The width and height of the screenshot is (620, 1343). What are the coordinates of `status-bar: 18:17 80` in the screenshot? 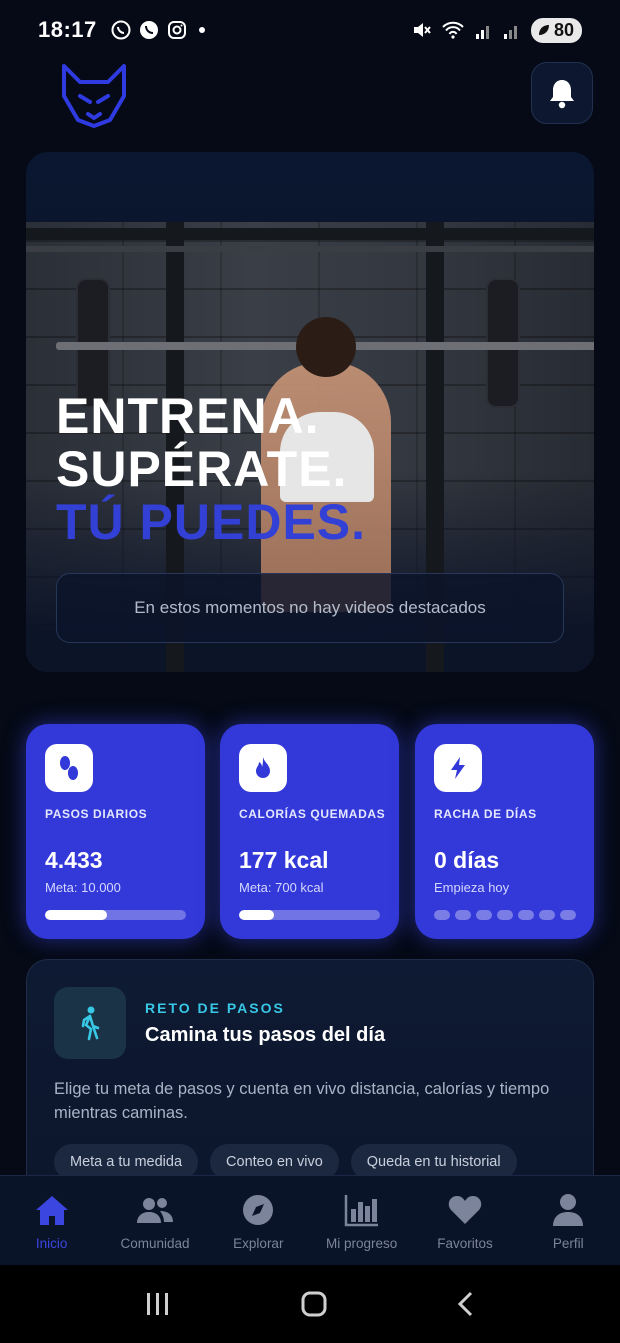 It's located at (310, 30).